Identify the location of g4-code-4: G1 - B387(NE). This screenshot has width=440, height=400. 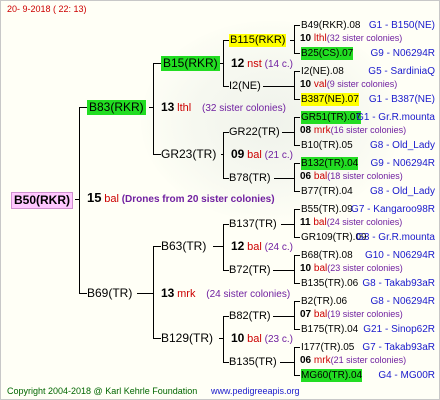
(401, 99).